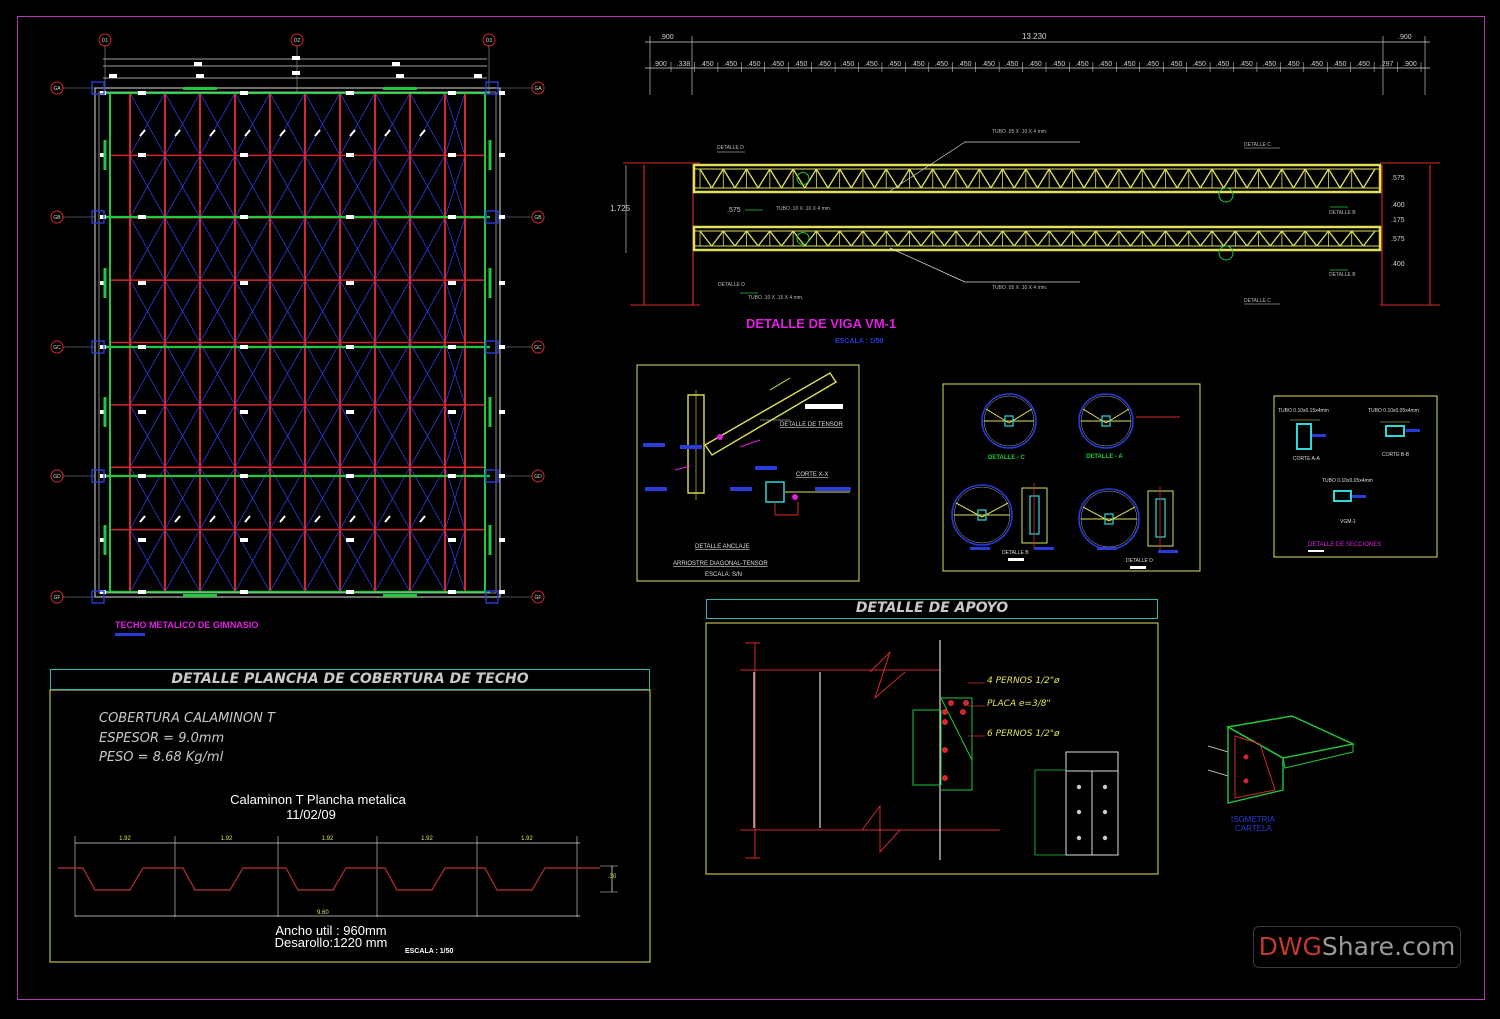  Describe the element at coordinates (1007, 458) in the screenshot. I see `label-detalle-c: DETALLE - C` at that location.